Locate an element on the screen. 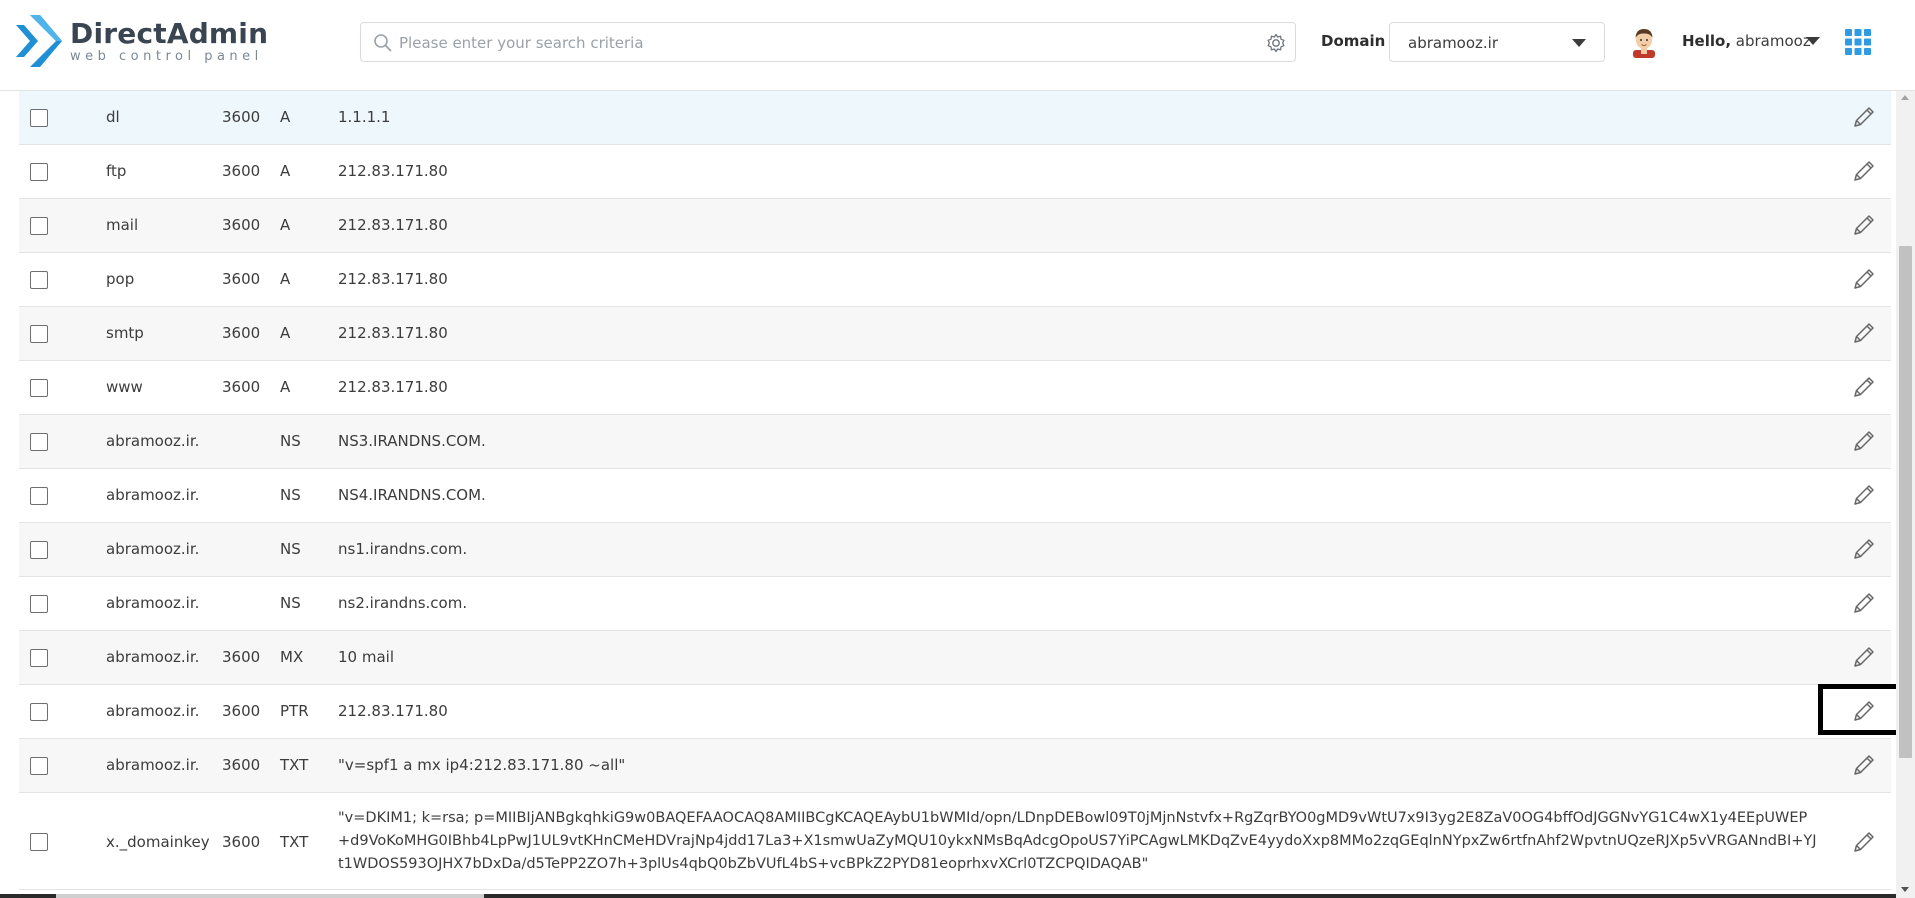 The width and height of the screenshot is (1915, 898). record-value: "v=spf1 a mx ip4:212.83.171.80 ~all" is located at coordinates (482, 765).